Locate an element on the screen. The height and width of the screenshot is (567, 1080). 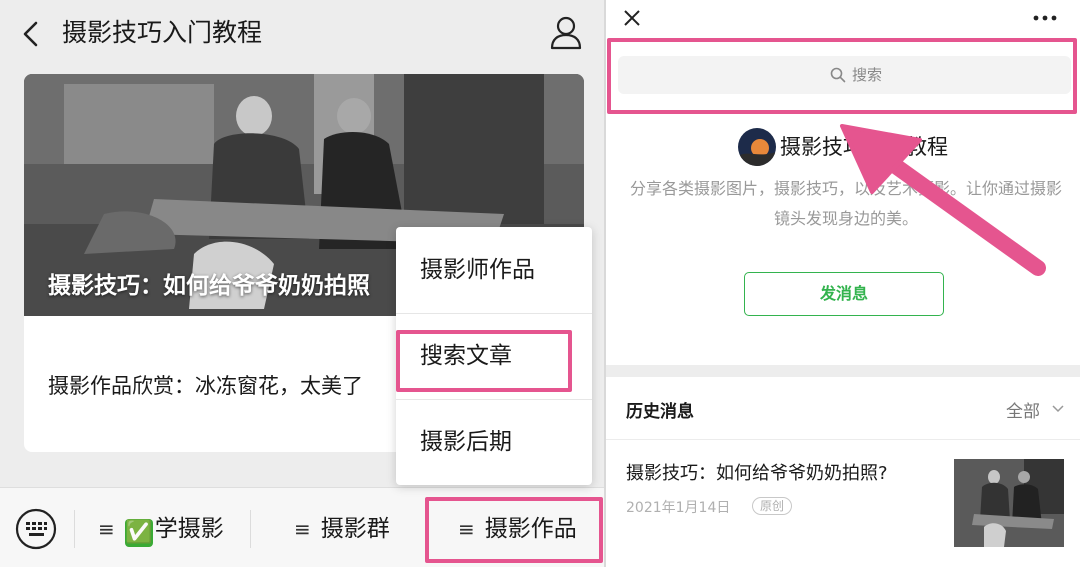
article-subtitle: 摄影作品欣赏：冰冻窗花，太美了 is located at coordinates (205, 385).